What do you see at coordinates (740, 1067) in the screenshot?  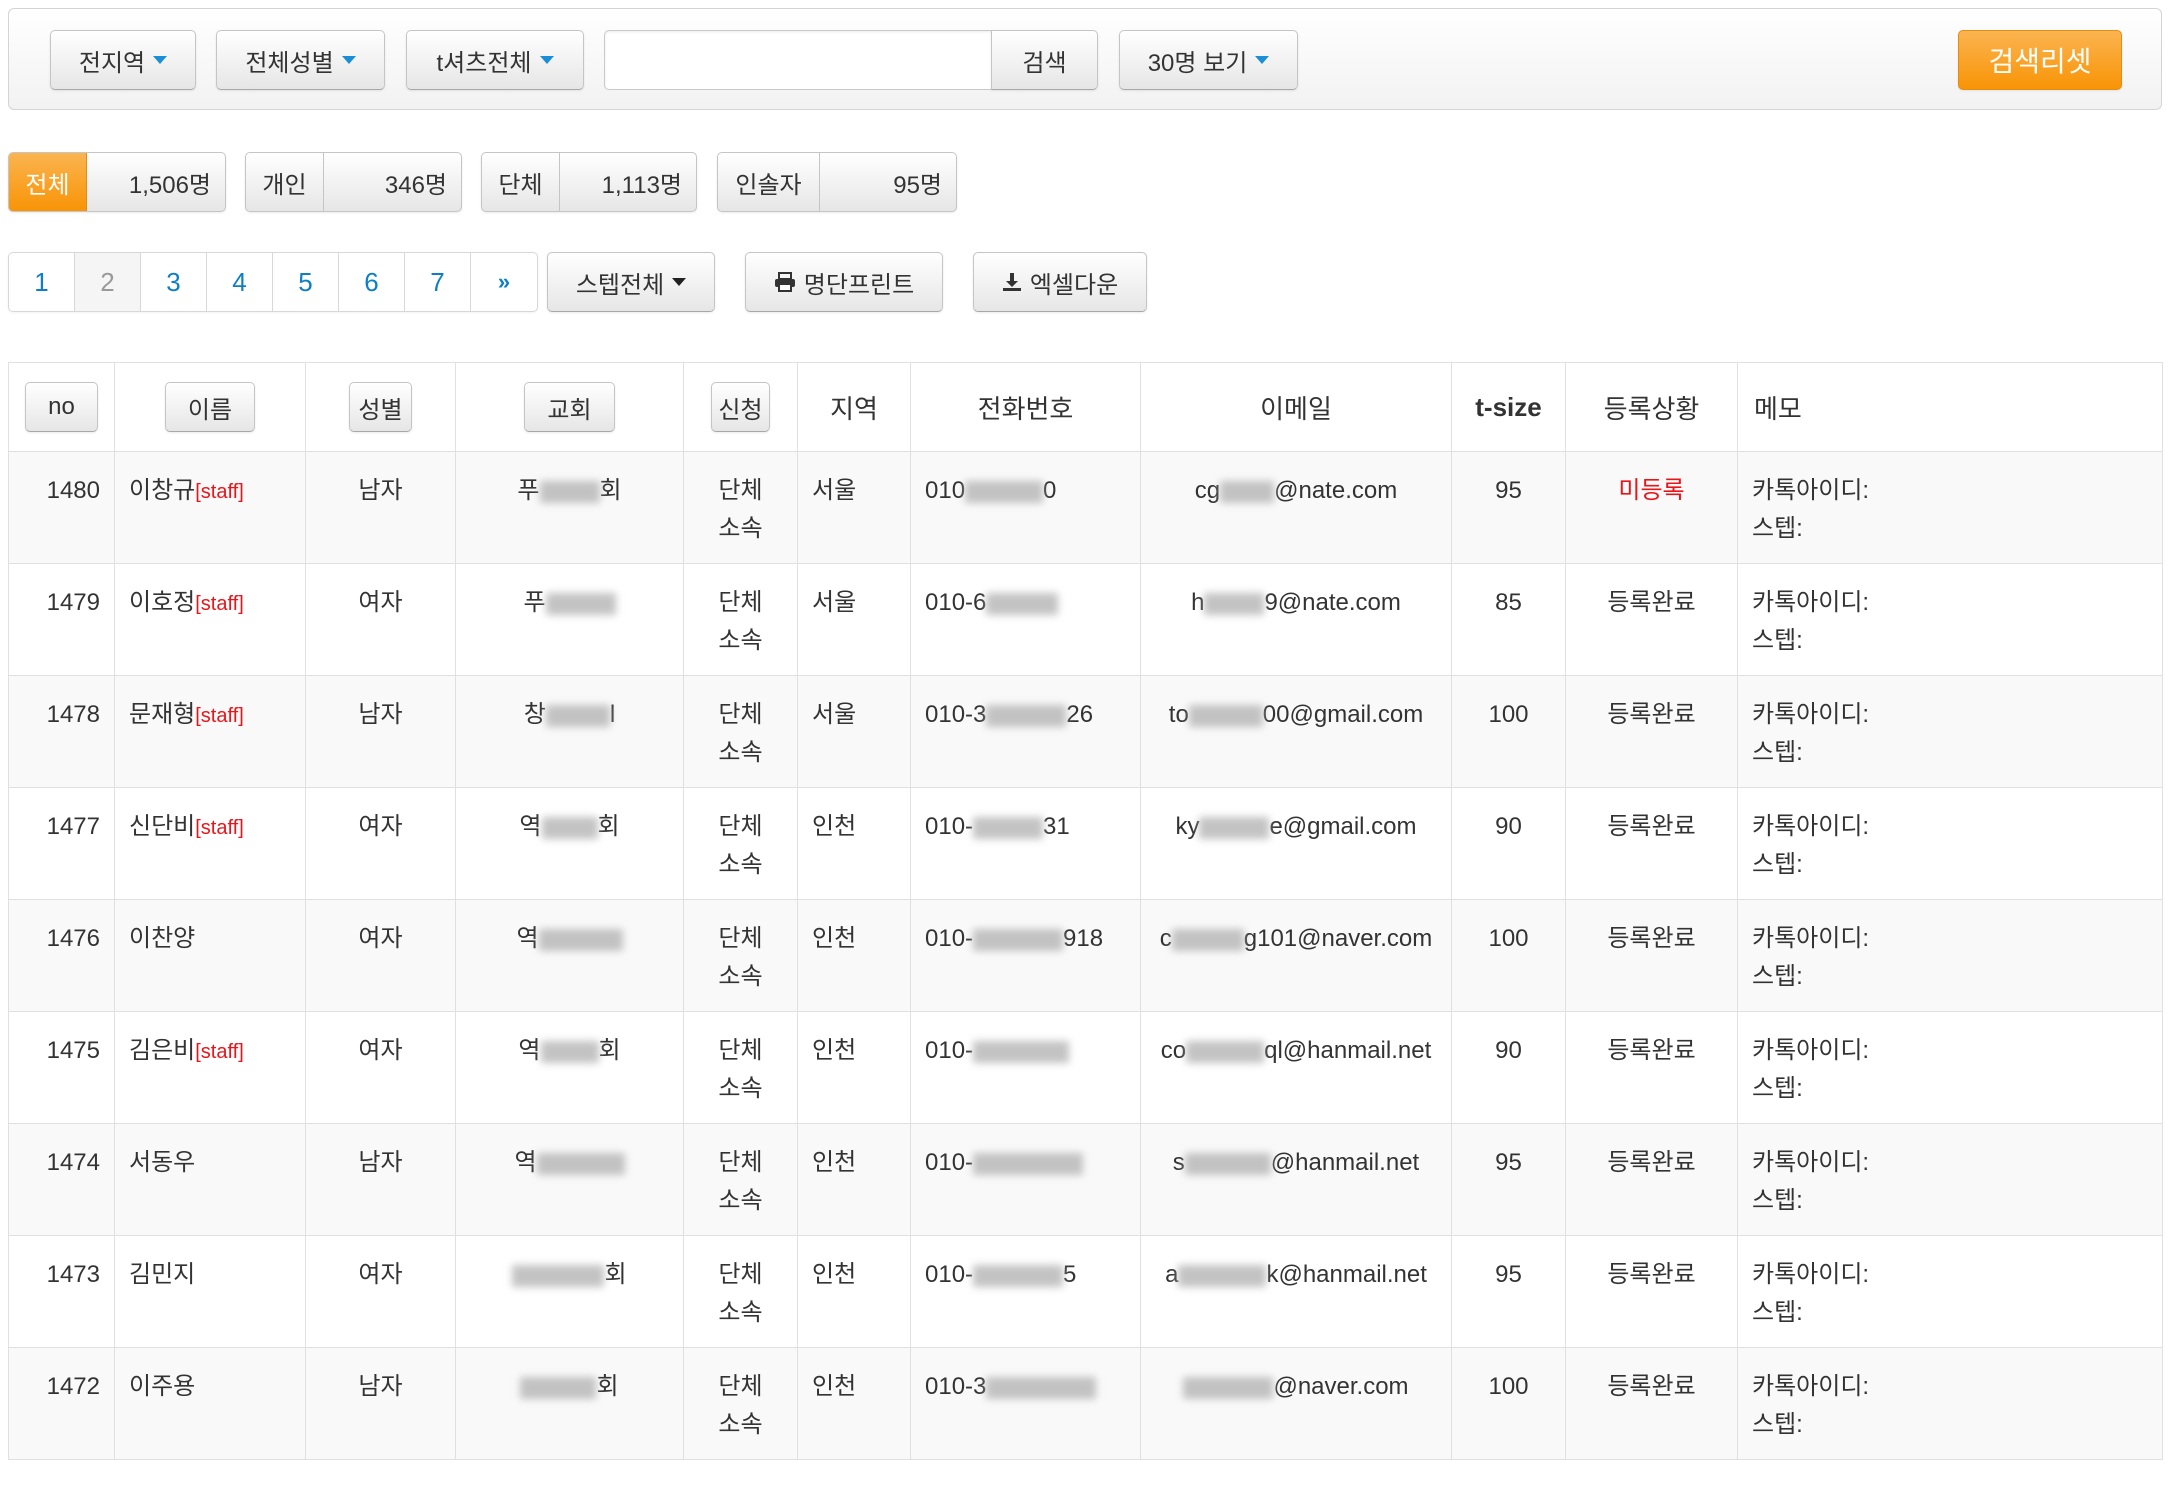 I see `cell-apply: 단체 소속` at bounding box center [740, 1067].